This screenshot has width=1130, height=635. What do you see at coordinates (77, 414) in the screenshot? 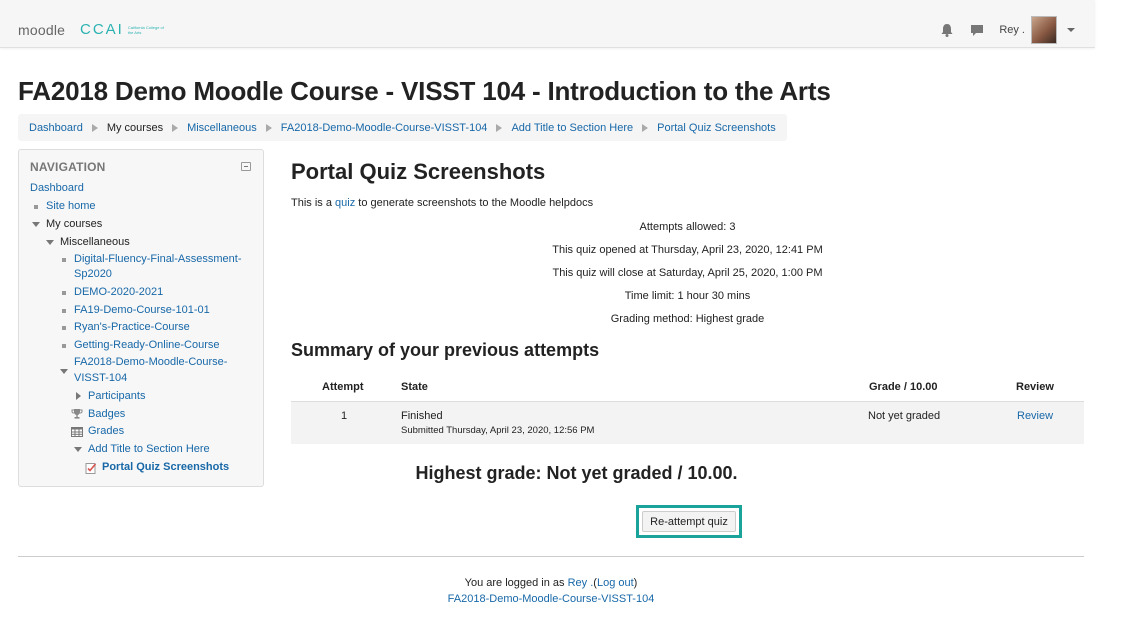
I see `trophy-icon` at bounding box center [77, 414].